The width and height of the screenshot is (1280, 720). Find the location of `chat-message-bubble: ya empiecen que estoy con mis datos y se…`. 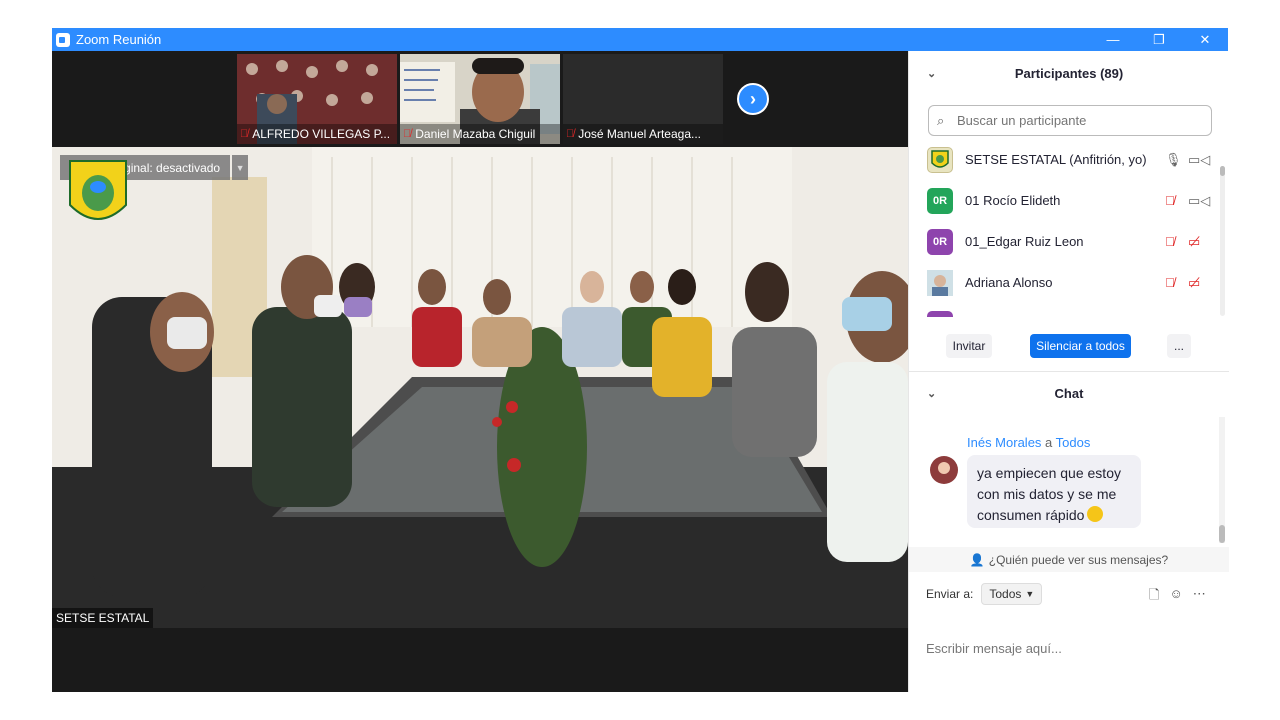

chat-message-bubble: ya empiecen que estoy con mis datos y se… is located at coordinates (1054, 491).